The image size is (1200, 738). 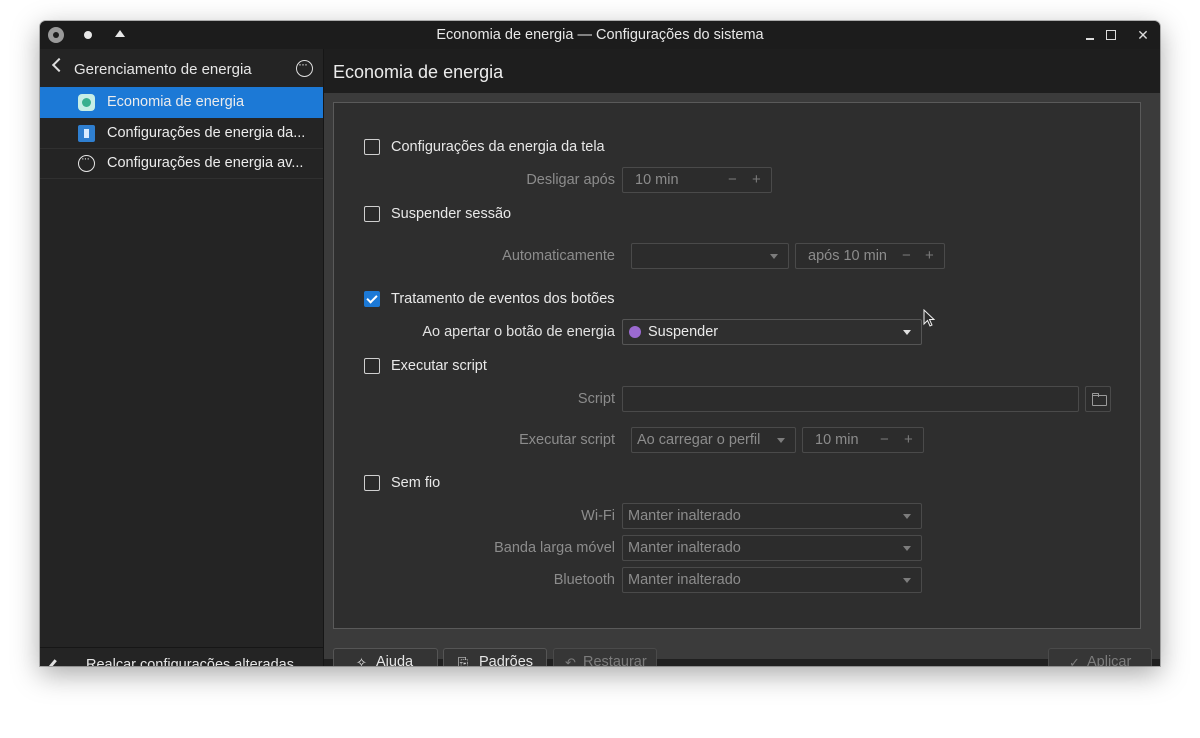 I want to click on run-script-checkbox, so click(x=372, y=366).